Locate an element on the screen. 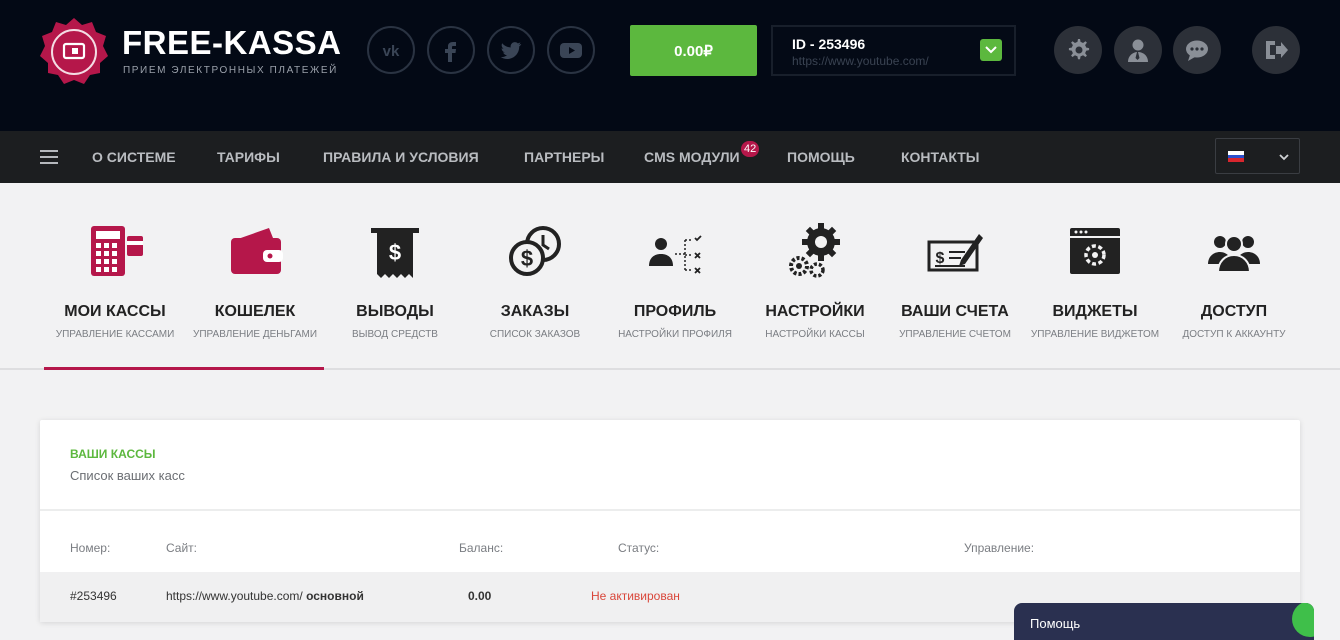  ru-flag-icon is located at coordinates (1236, 156).